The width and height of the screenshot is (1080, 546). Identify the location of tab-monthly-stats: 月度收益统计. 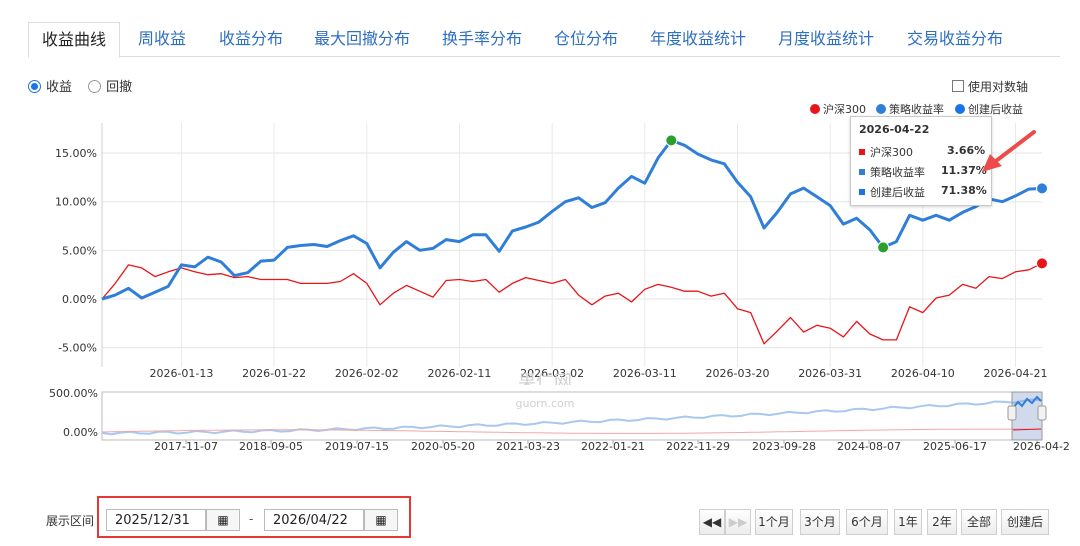
(826, 38).